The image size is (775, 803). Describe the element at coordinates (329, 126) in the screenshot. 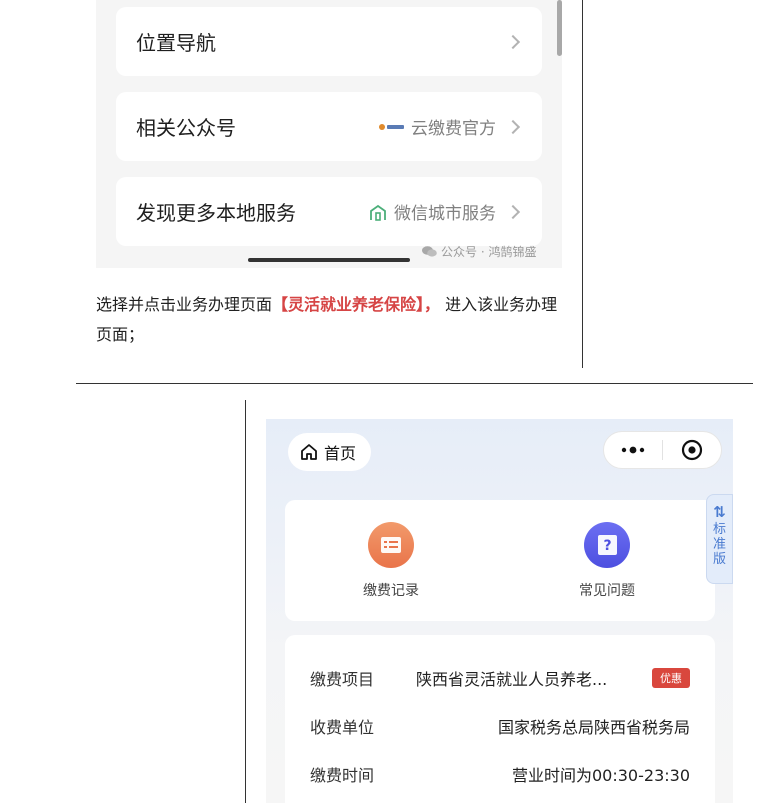

I see `card-related-official-account: 相关公众号 云缴费官方` at that location.